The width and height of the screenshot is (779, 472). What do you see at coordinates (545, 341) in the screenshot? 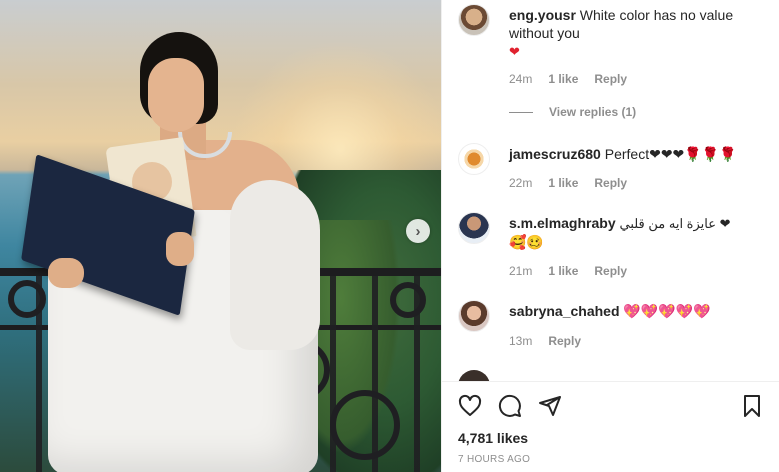
I see `comment-meta: 13m Reply` at bounding box center [545, 341].